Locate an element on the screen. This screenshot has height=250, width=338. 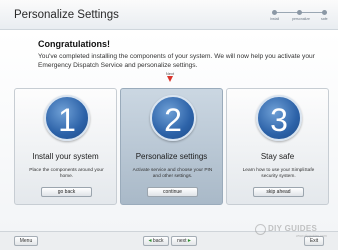
back-button: ◂ back is located at coordinates (156, 241).